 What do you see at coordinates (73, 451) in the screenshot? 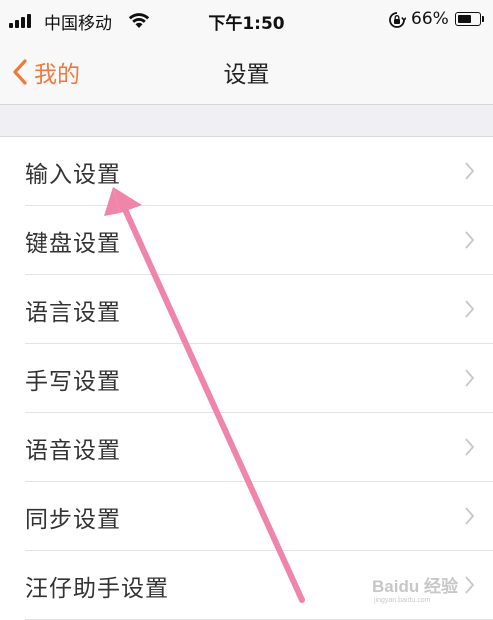
I see `settings-item-label: 语音设置` at bounding box center [73, 451].